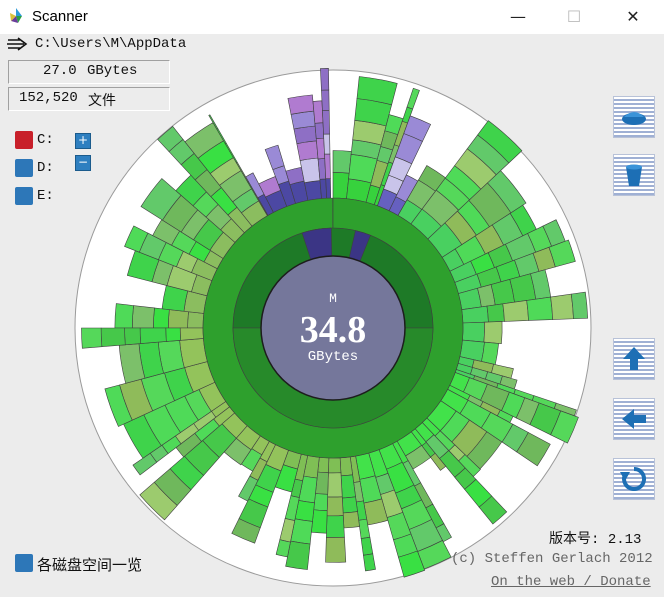  What do you see at coordinates (571, 582) in the screenshot?
I see `web-link: On the web / Donate` at bounding box center [571, 582].